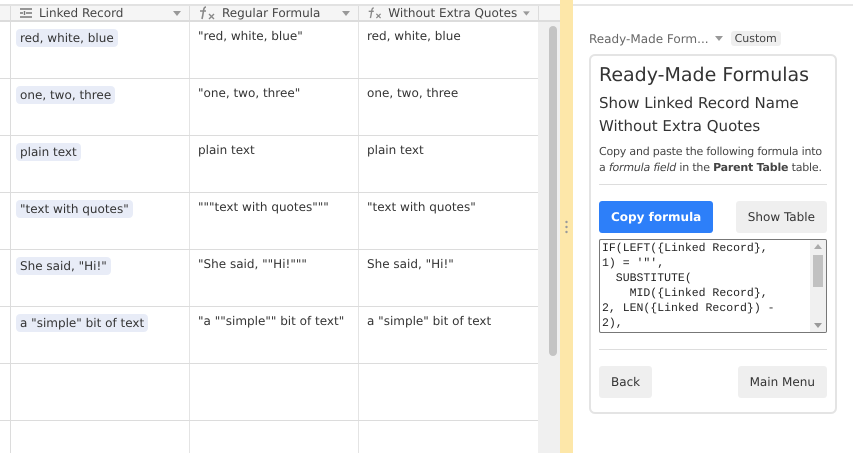 This screenshot has height=453, width=853. I want to click on record-chip: She said, "Hi!", so click(63, 266).